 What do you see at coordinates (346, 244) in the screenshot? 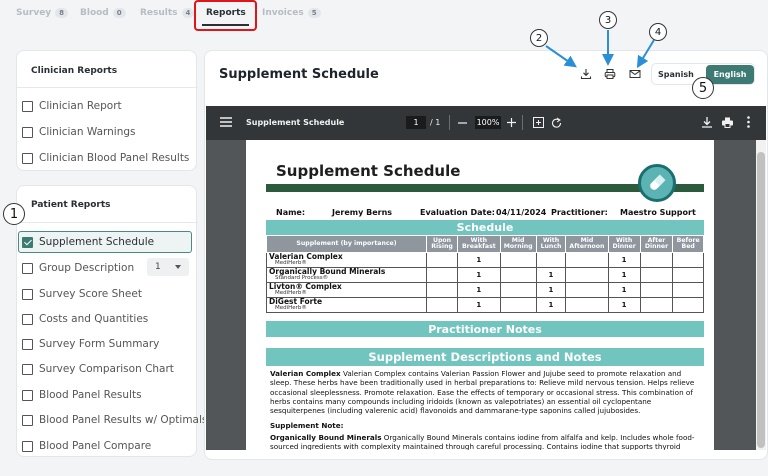
I see `column-header: Supplement (by importance)` at bounding box center [346, 244].